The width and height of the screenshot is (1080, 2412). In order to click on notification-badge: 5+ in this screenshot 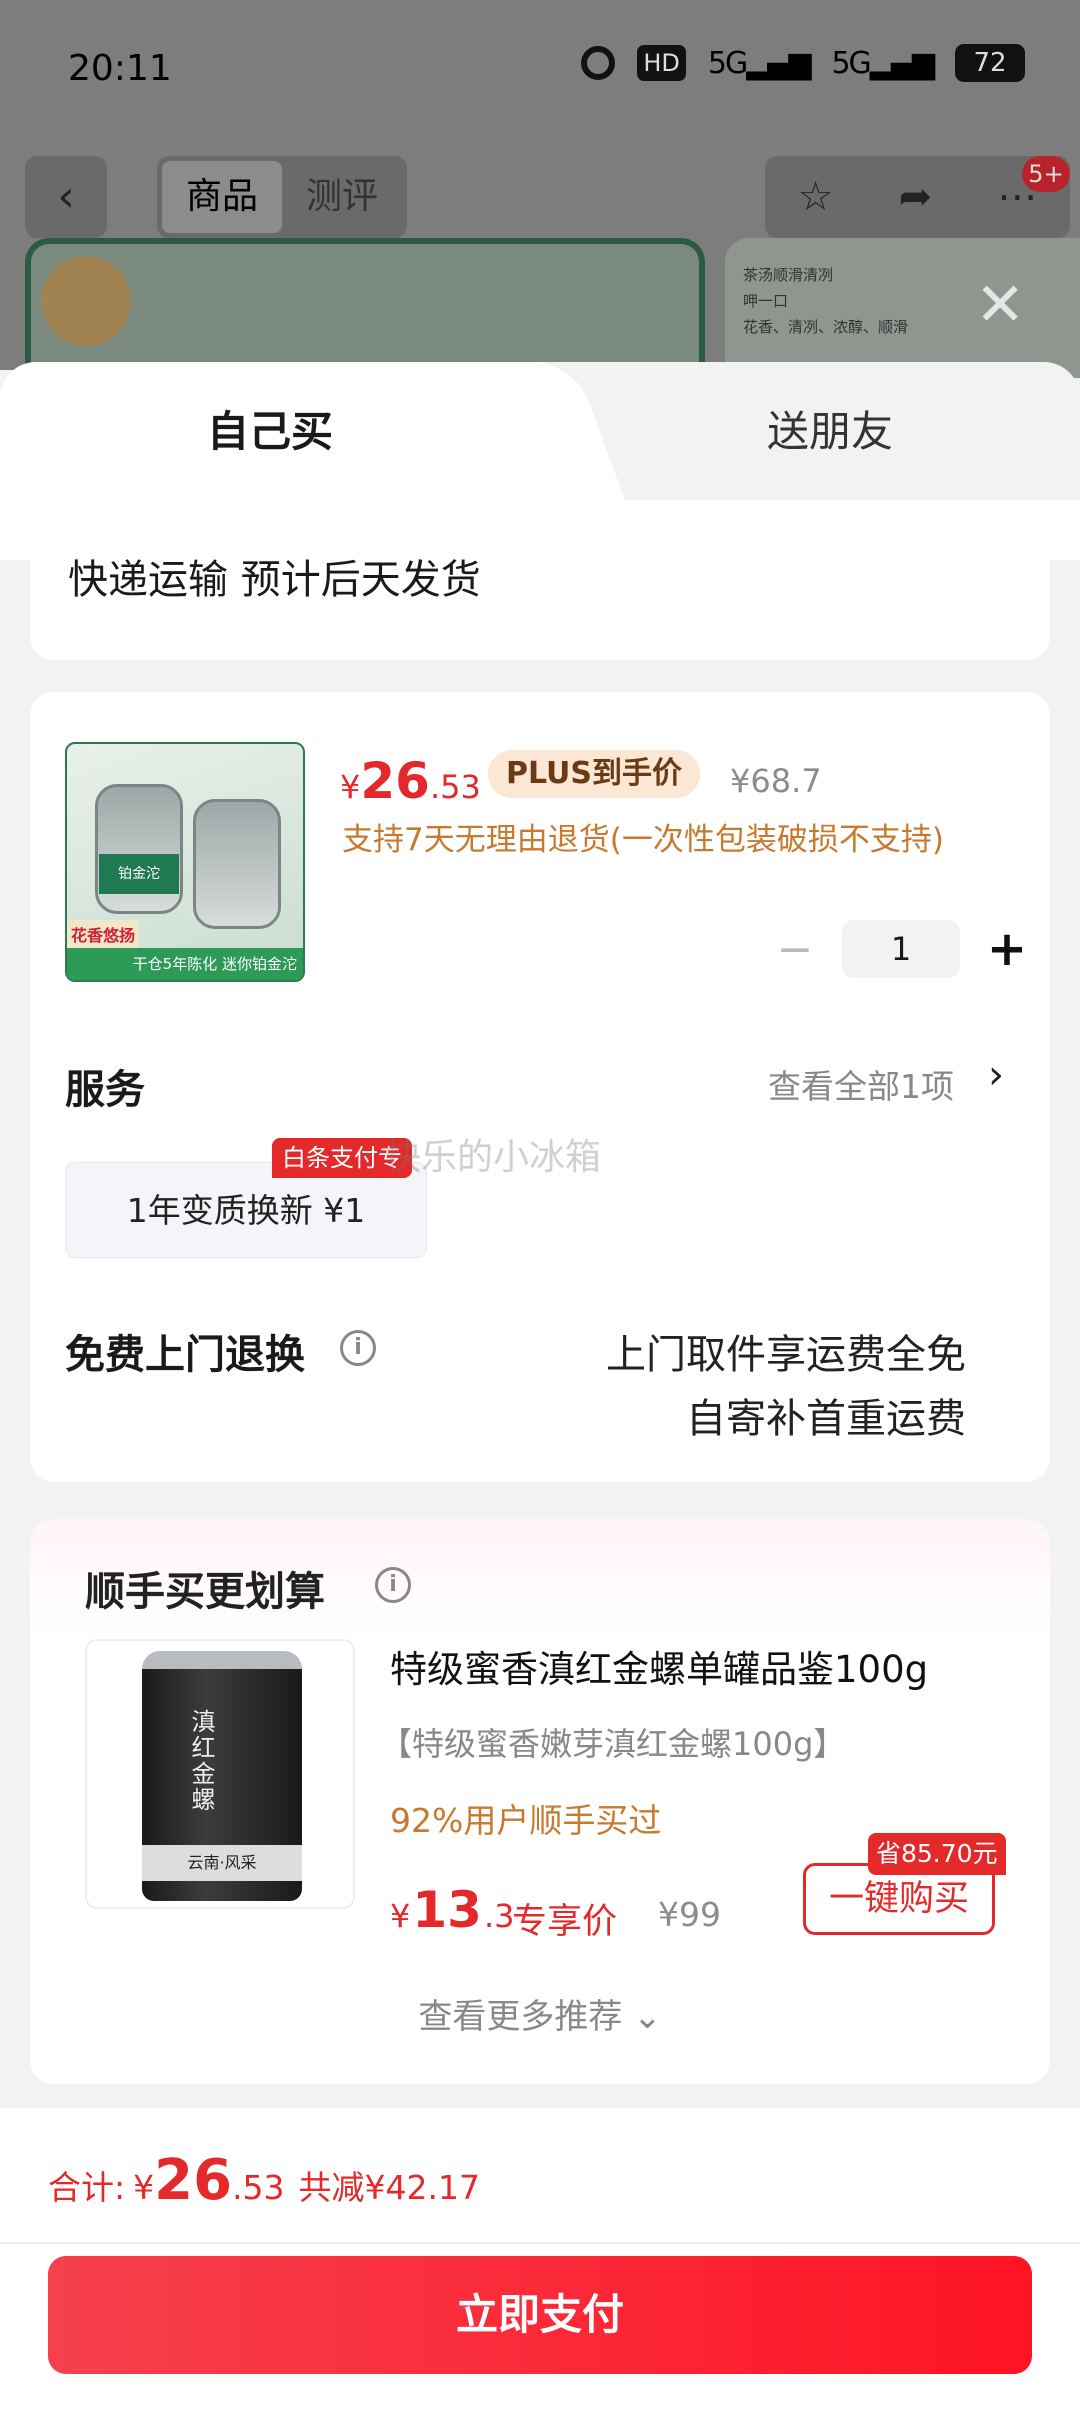, I will do `click(1046, 174)`.